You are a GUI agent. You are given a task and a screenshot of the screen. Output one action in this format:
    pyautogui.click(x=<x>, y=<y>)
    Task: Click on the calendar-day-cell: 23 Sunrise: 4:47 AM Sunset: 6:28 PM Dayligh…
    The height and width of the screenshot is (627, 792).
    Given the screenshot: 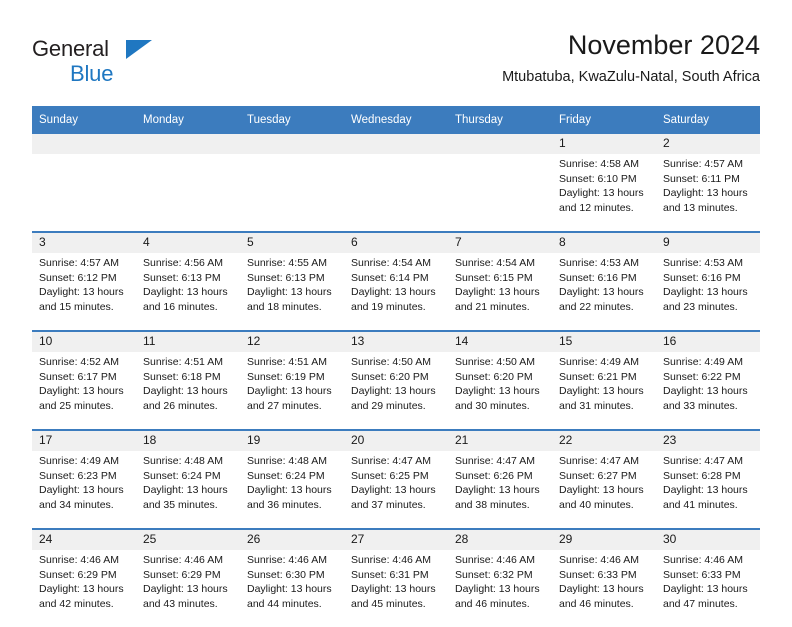 What is the action you would take?
    pyautogui.click(x=708, y=479)
    